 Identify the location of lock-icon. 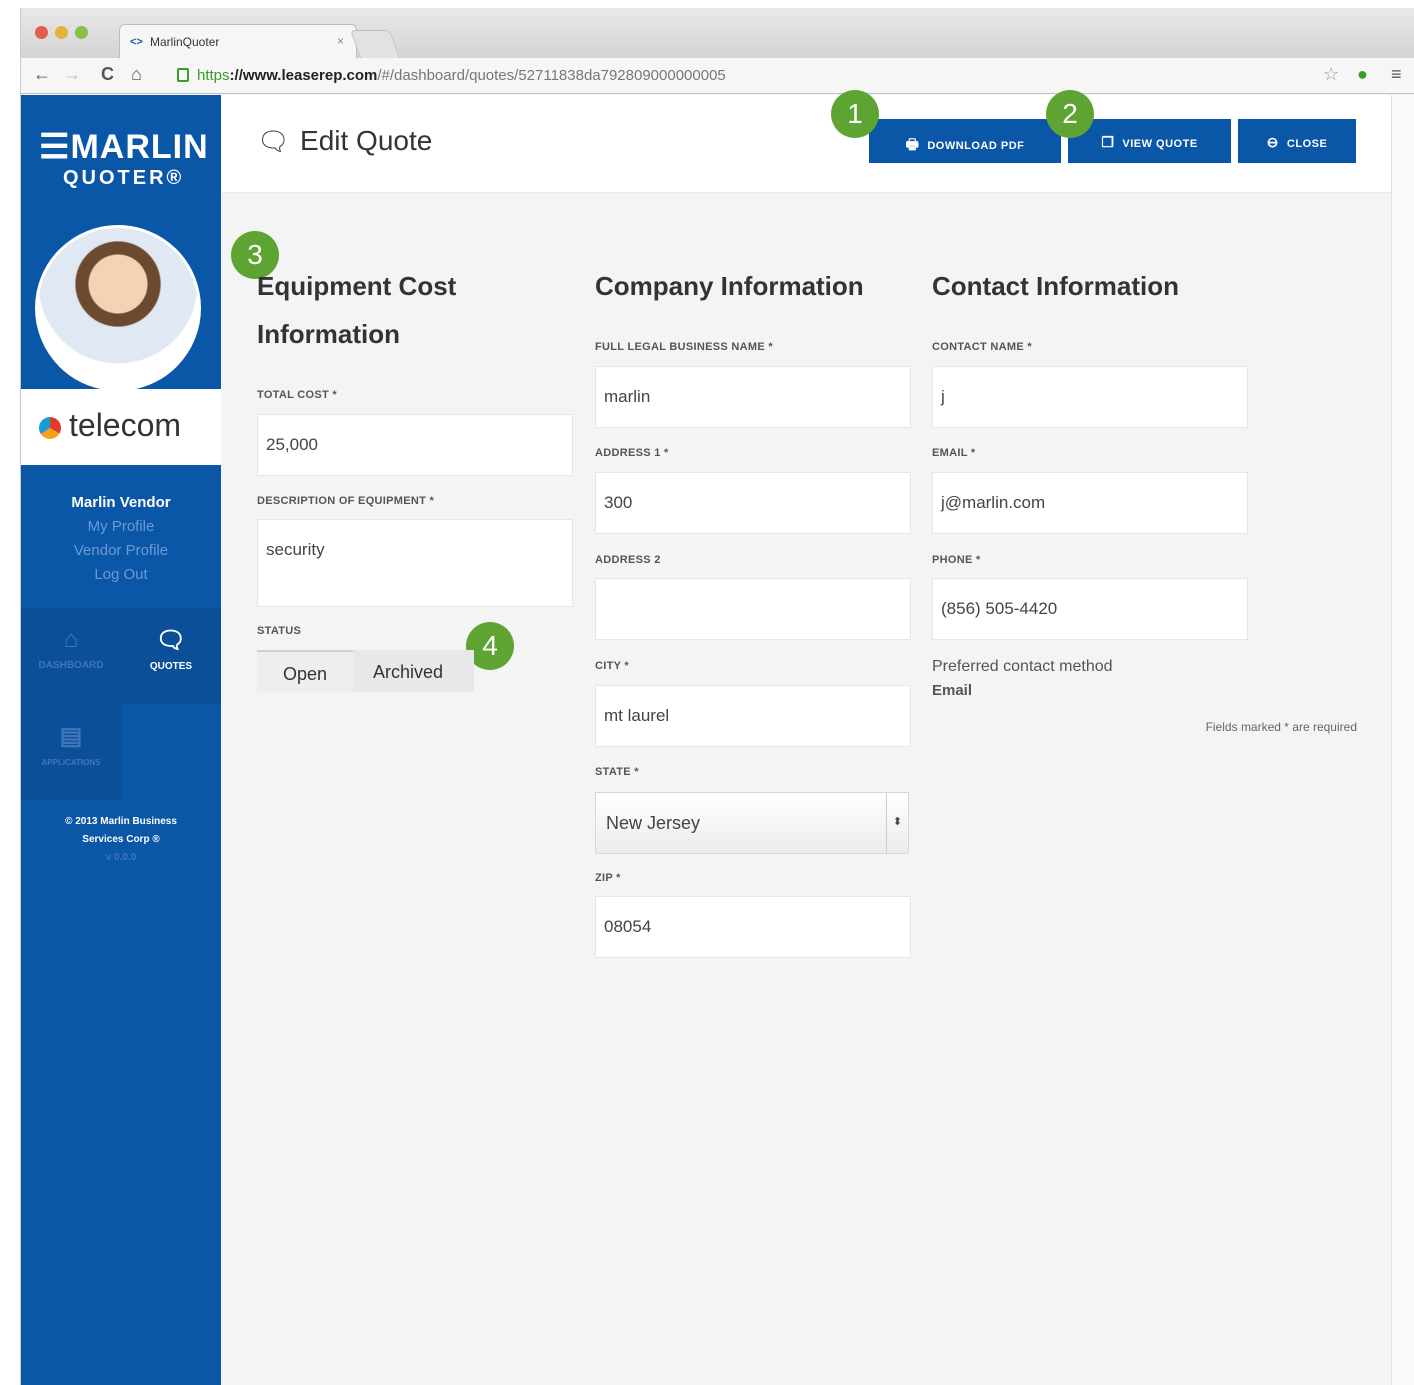
(183, 75).